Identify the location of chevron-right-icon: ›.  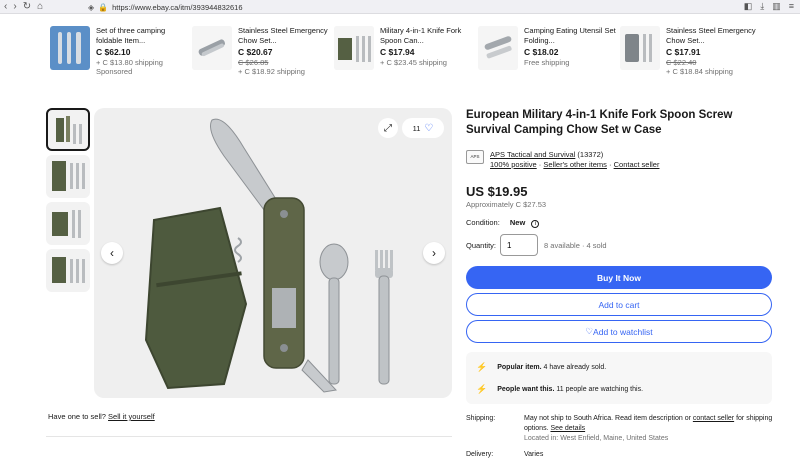
(434, 253).